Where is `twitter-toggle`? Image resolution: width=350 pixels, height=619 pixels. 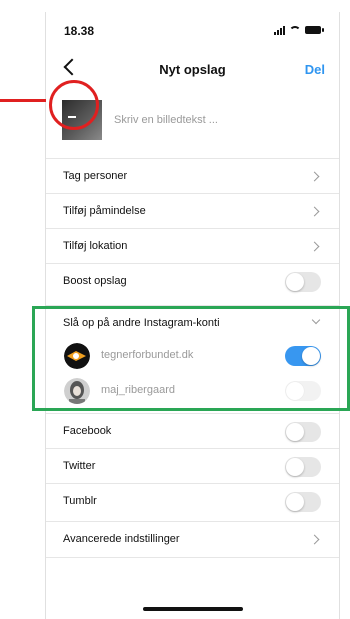 twitter-toggle is located at coordinates (303, 467).